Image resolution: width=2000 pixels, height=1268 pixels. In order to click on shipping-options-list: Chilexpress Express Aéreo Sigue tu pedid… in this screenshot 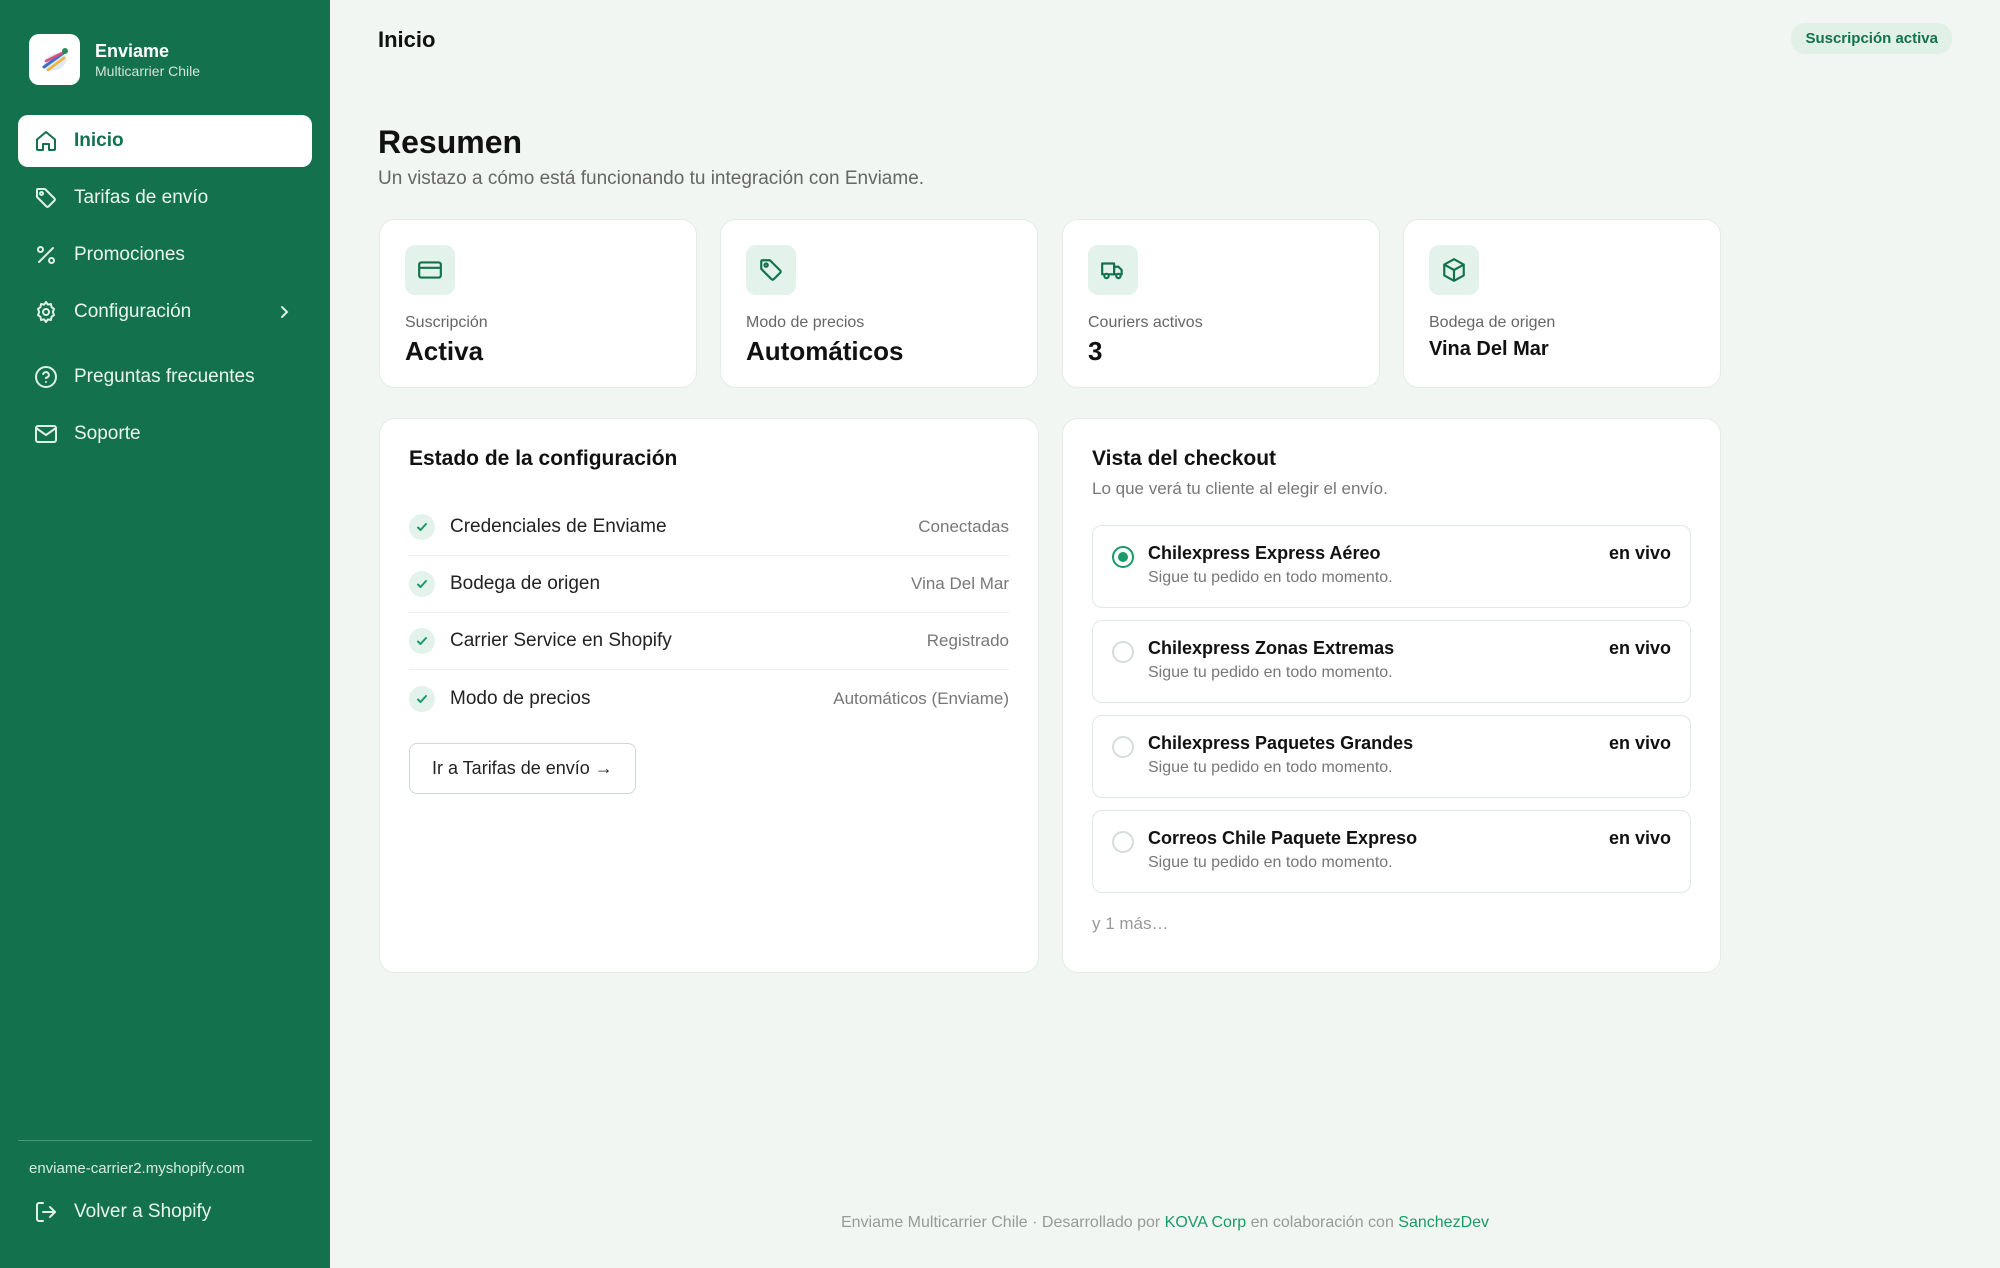, I will do `click(1391, 715)`.